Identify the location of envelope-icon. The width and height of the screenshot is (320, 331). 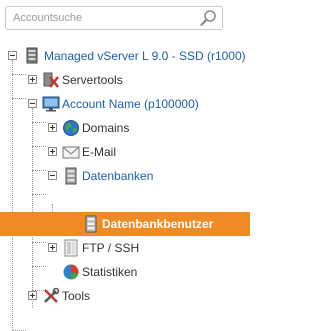
(71, 152).